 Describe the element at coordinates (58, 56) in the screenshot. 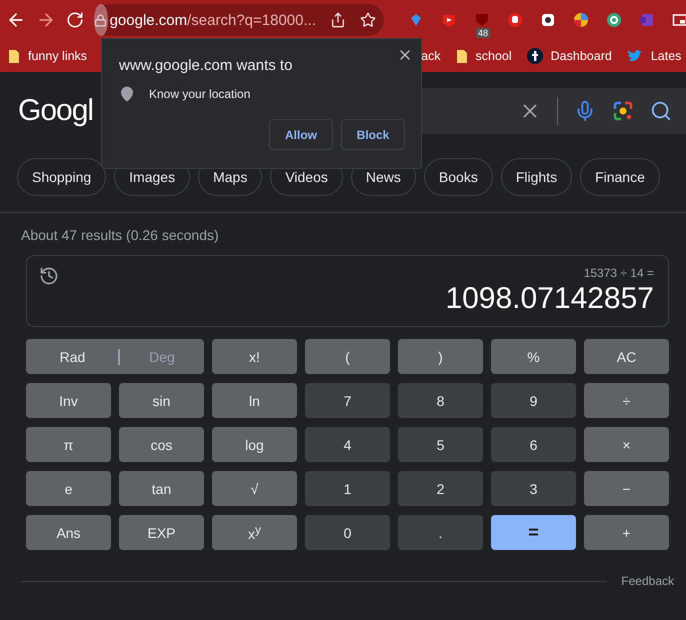

I see `bookmark-label: funny links` at that location.